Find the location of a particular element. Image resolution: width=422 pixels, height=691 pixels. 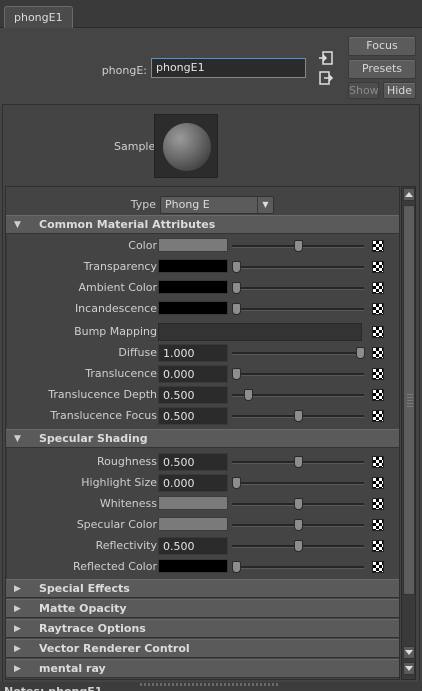

tab-phonge1: phongE1 is located at coordinates (38, 17).